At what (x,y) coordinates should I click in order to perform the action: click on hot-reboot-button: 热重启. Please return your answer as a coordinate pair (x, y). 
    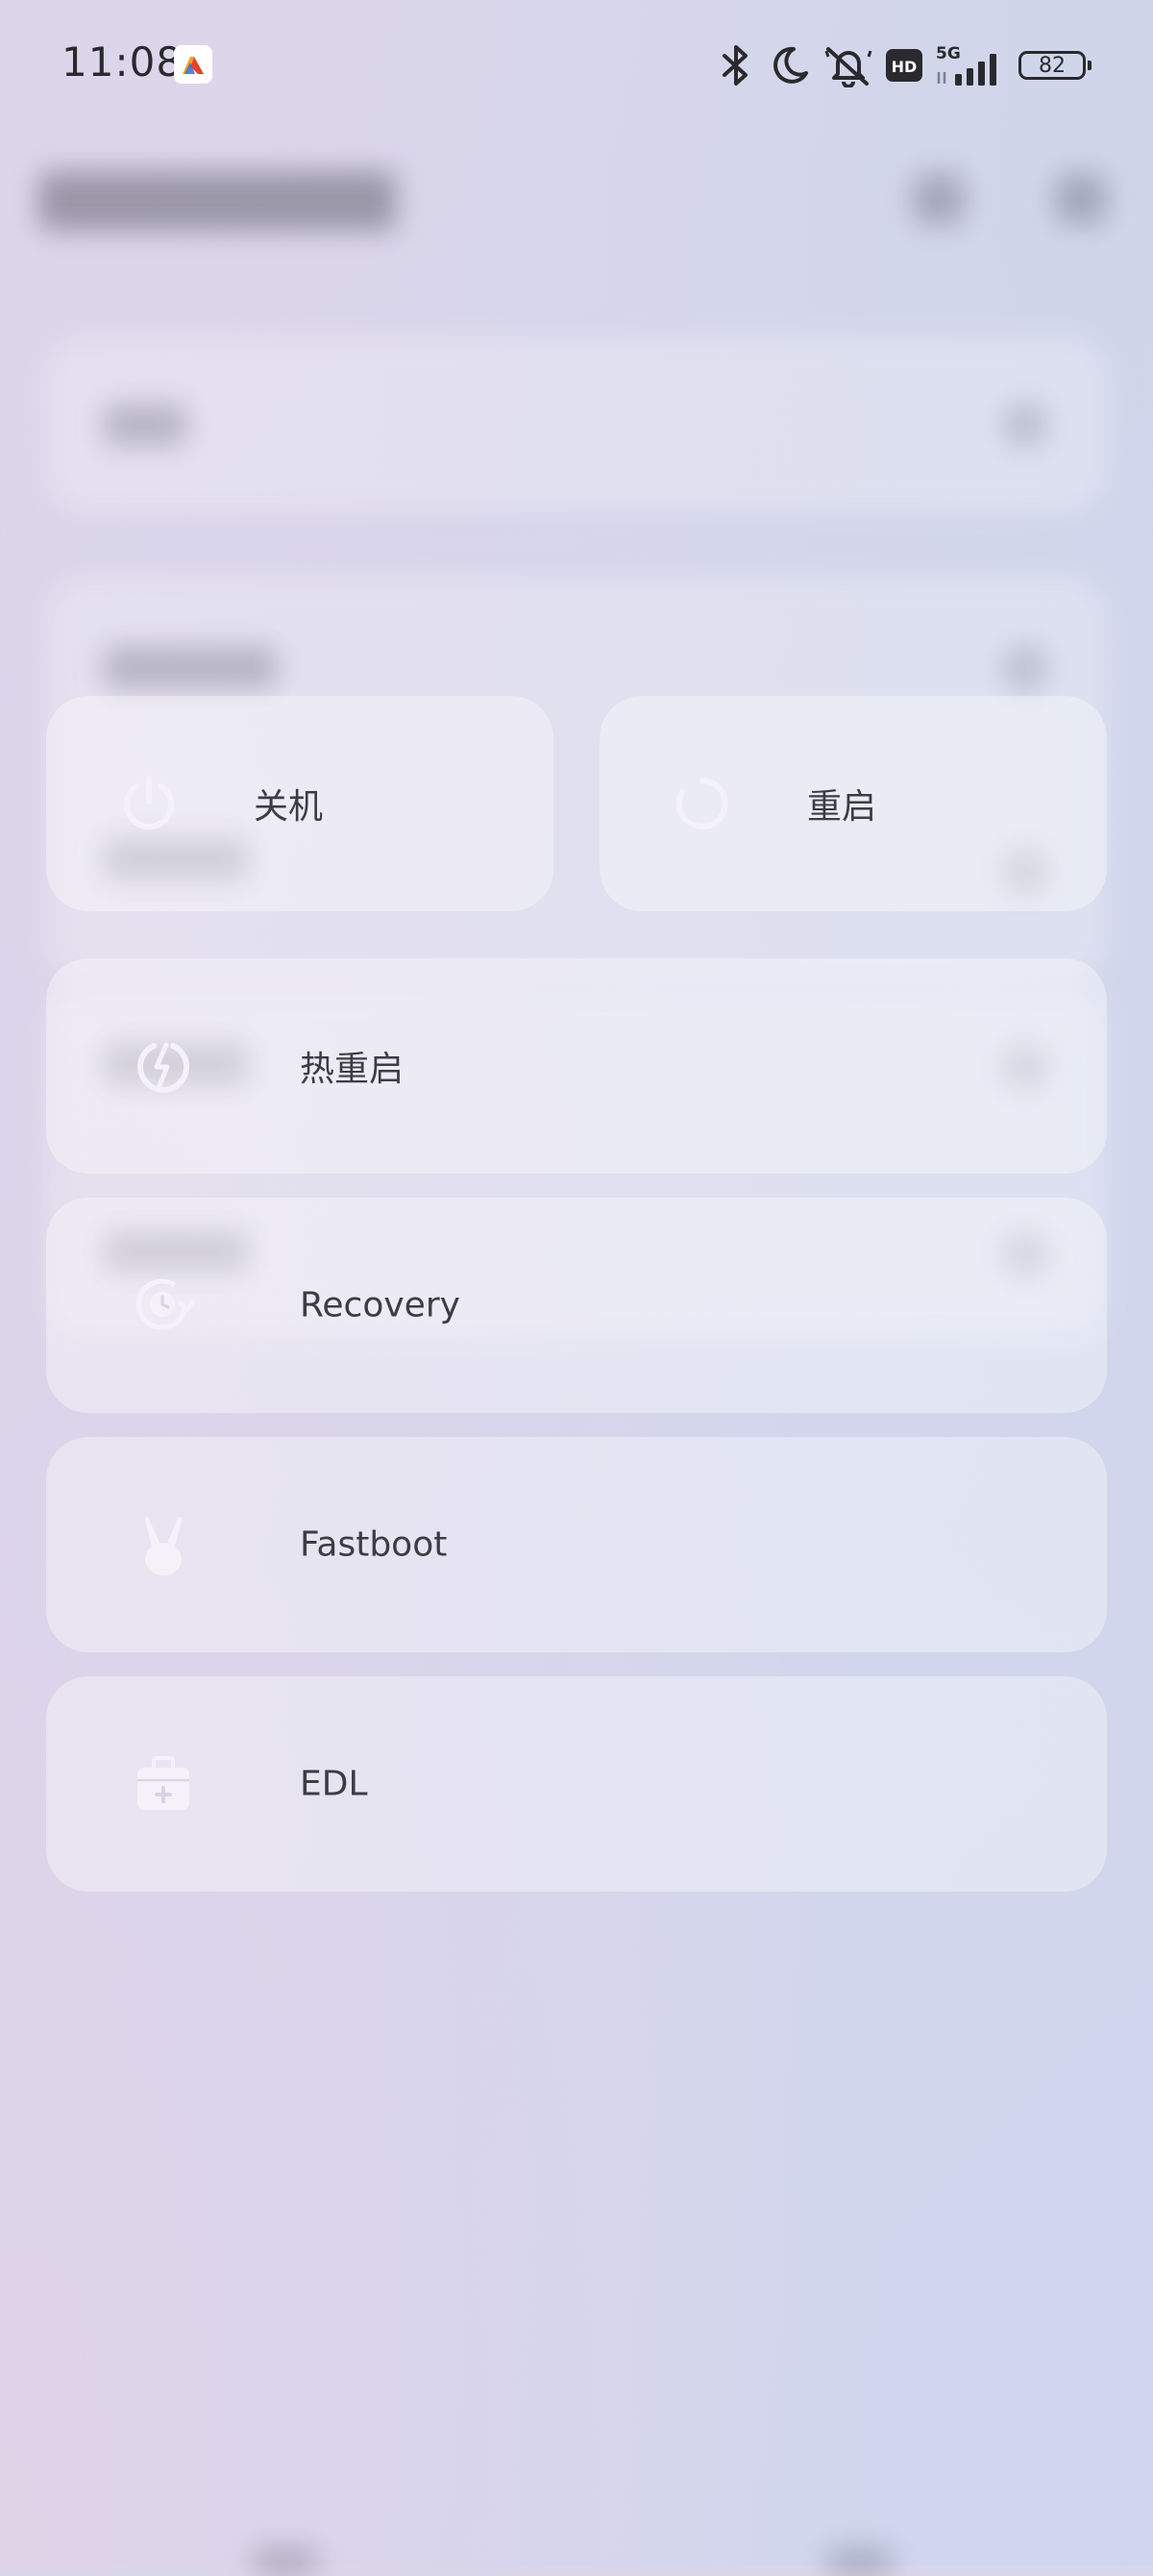
    Looking at the image, I should click on (576, 1066).